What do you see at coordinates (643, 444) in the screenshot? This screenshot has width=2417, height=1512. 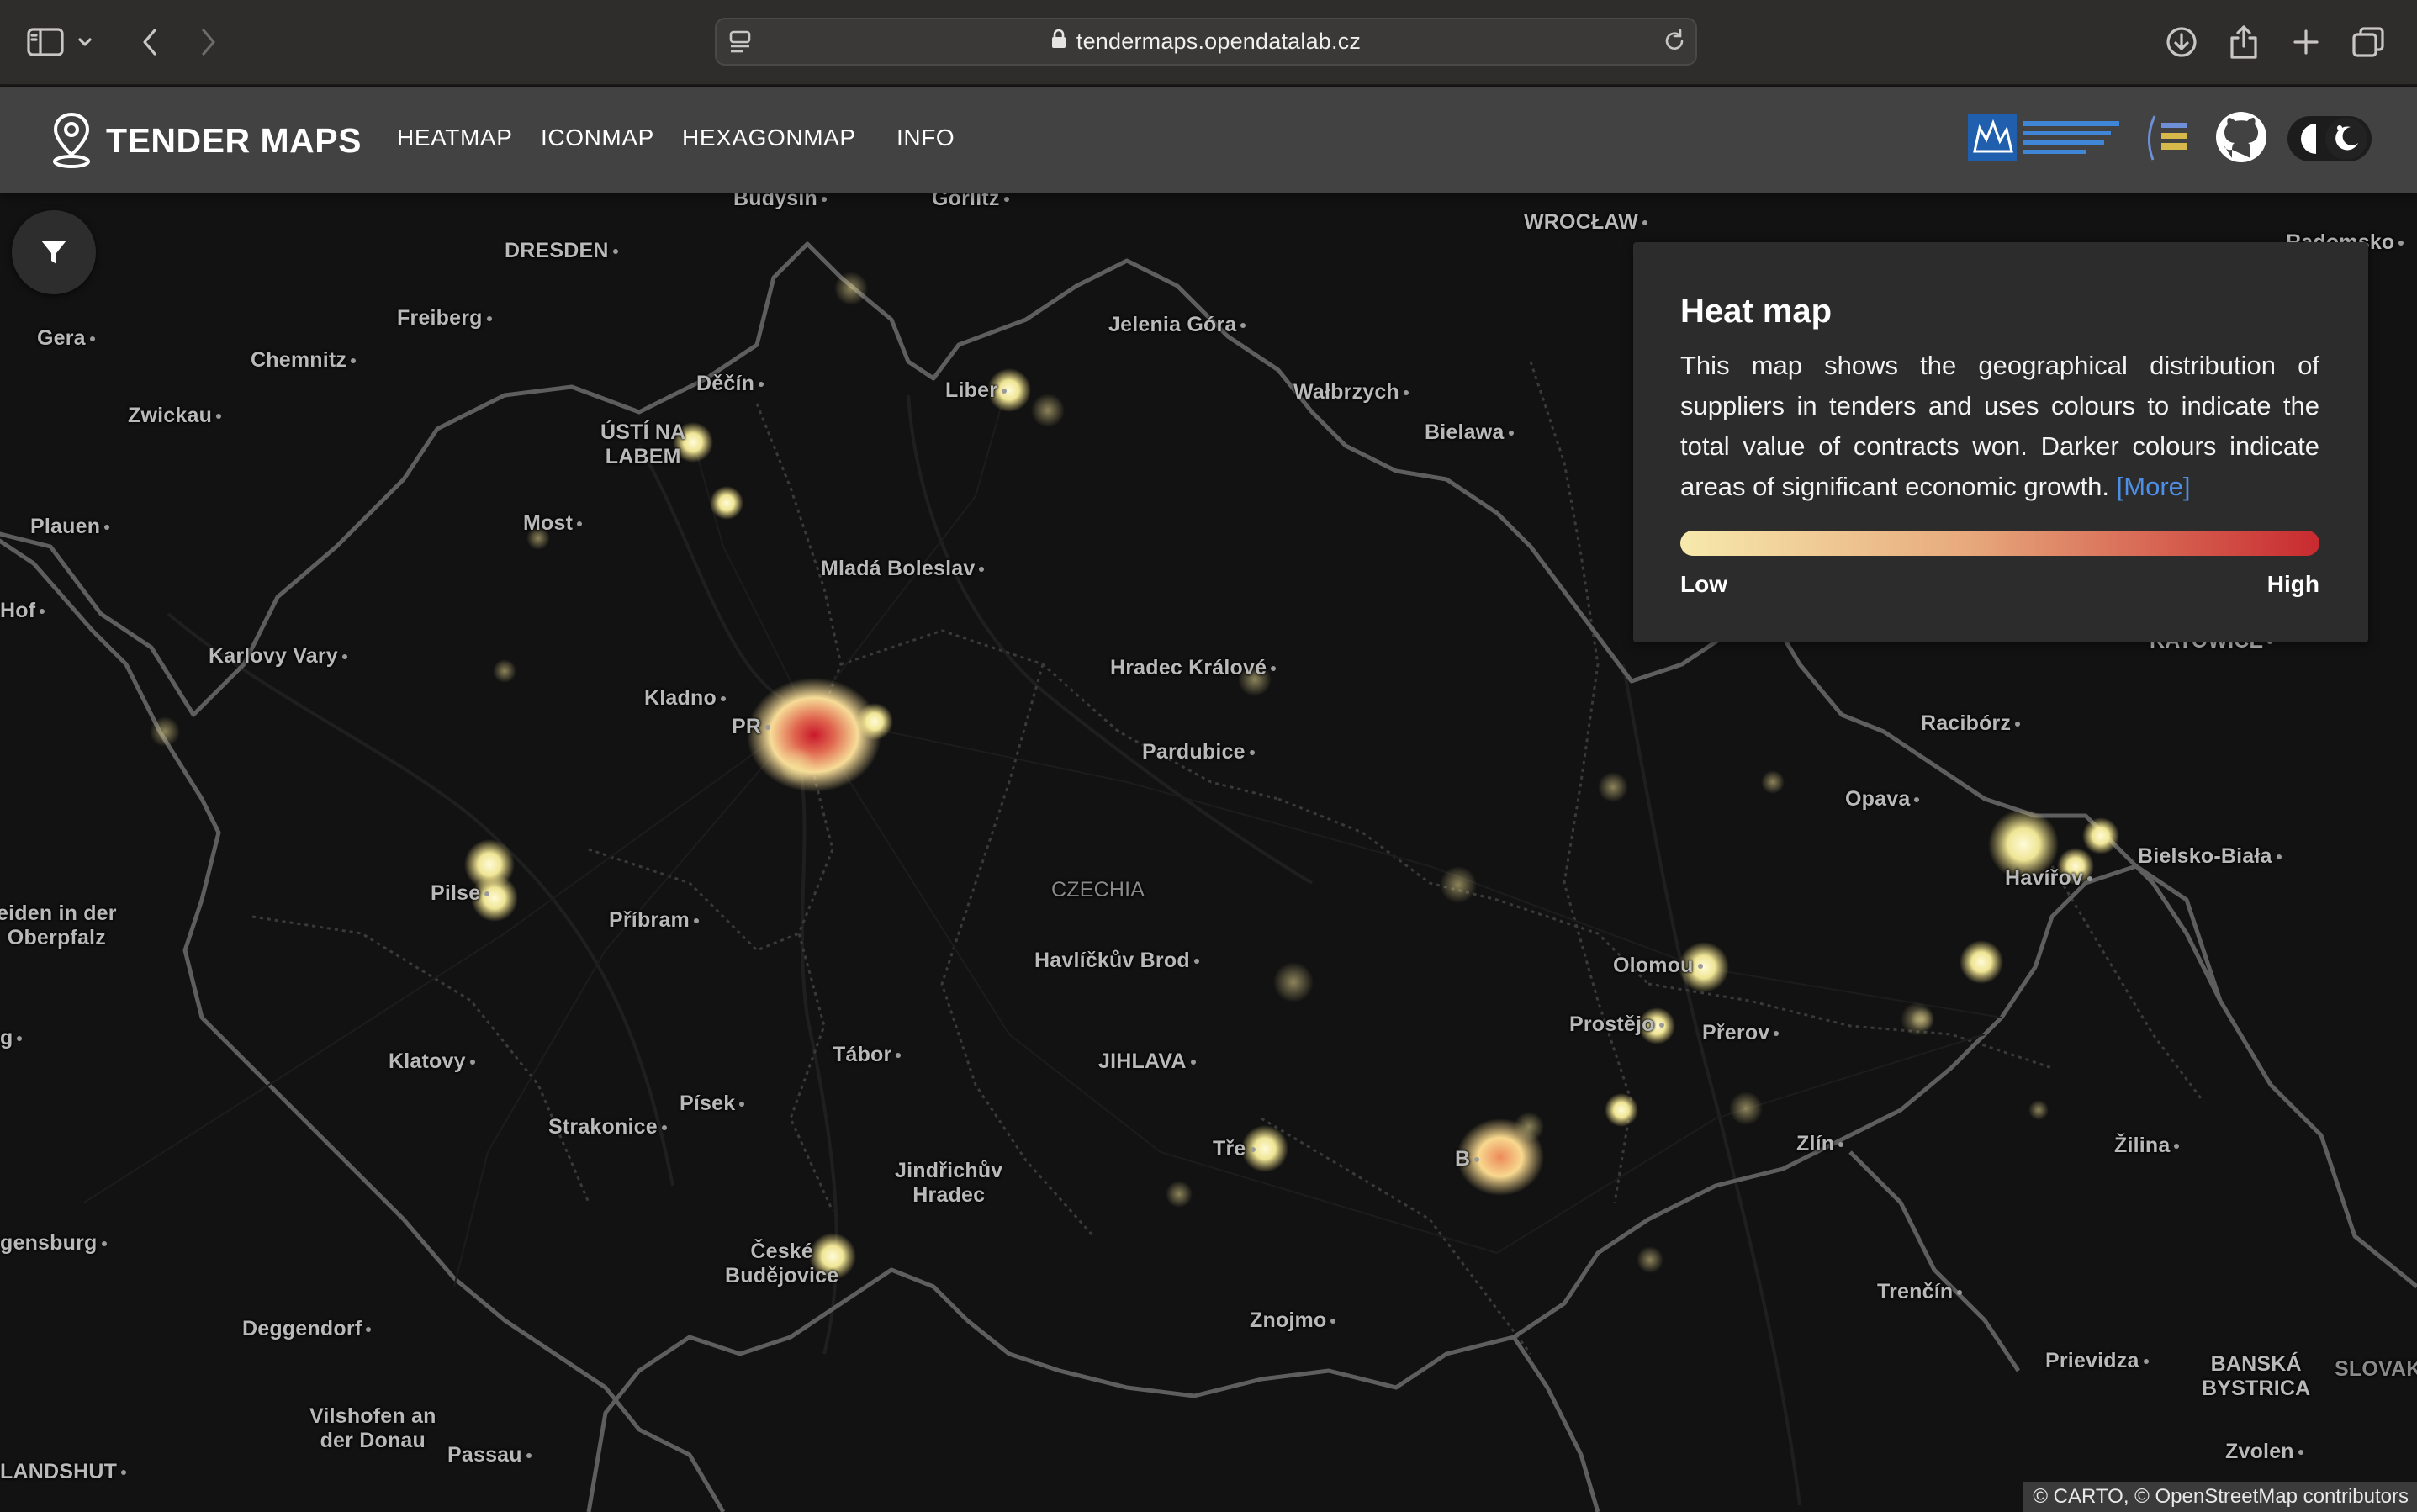 I see `place-label: ÚSTÍ NA LABEM` at bounding box center [643, 444].